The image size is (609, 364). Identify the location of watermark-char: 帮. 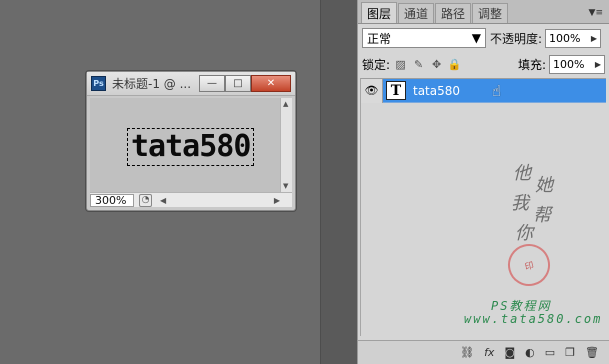
(542, 215).